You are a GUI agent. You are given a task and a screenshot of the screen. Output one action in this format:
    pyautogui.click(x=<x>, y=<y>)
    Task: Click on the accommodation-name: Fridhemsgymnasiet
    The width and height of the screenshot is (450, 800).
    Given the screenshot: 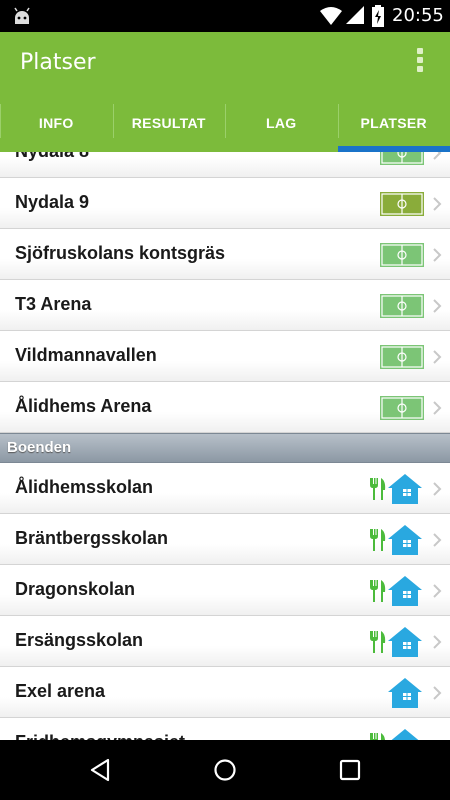 What is the action you would take?
    pyautogui.click(x=100, y=736)
    